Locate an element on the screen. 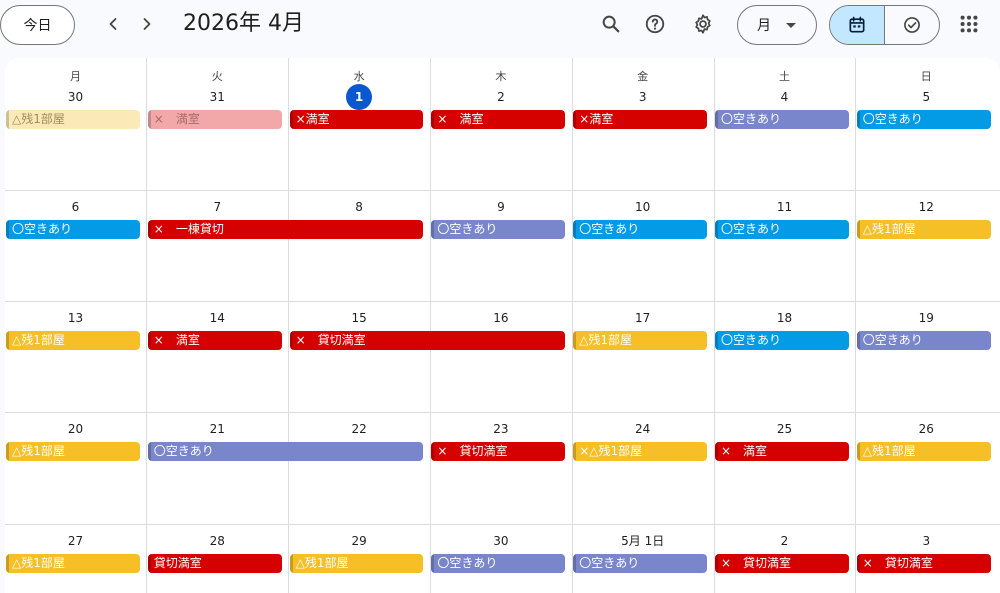 Image resolution: width=1000 pixels, height=593 pixels. day-number: 21 is located at coordinates (217, 429).